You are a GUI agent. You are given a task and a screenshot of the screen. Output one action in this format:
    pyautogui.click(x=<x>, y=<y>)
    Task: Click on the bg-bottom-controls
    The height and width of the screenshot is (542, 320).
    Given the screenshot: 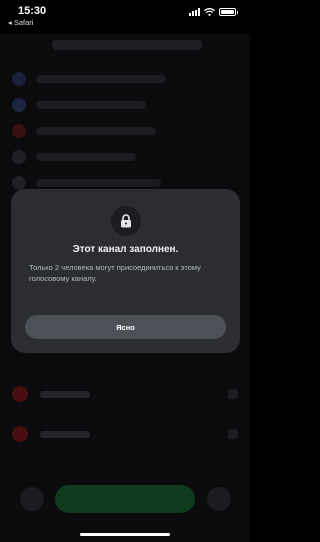 What is the action you would take?
    pyautogui.click(x=125, y=499)
    